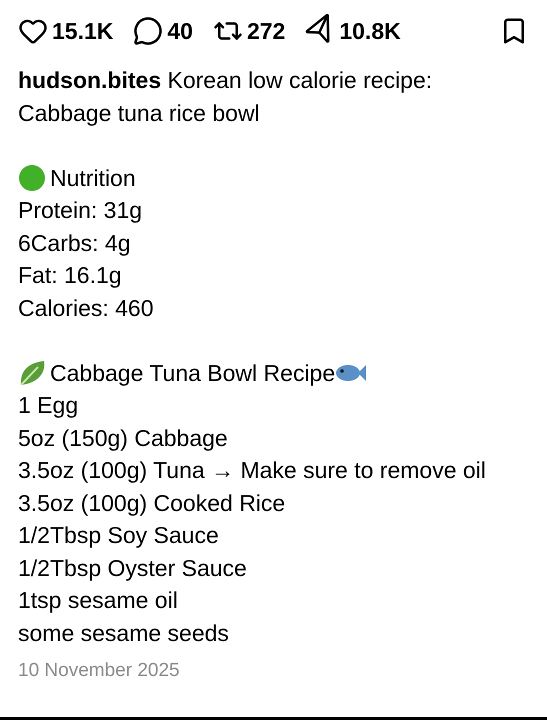  Describe the element at coordinates (266, 31) in the screenshot. I see `count-text: 272` at that location.